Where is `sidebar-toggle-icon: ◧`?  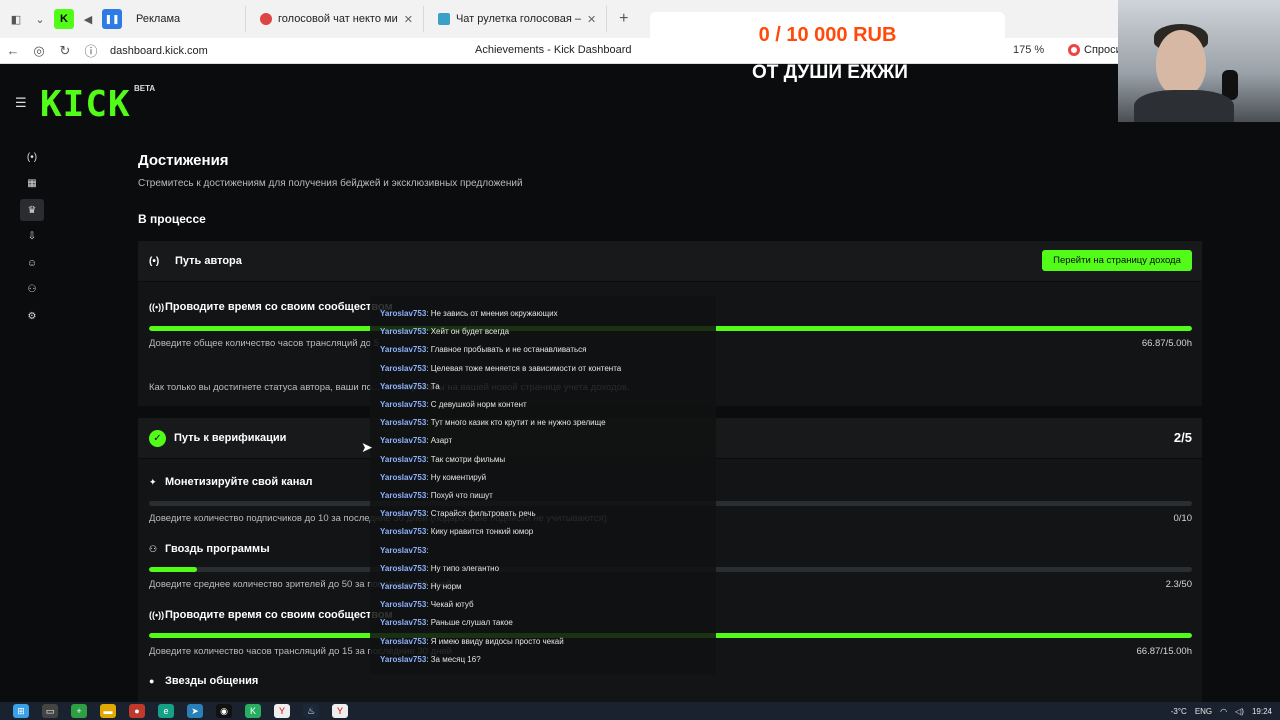 sidebar-toggle-icon: ◧ is located at coordinates (16, 19).